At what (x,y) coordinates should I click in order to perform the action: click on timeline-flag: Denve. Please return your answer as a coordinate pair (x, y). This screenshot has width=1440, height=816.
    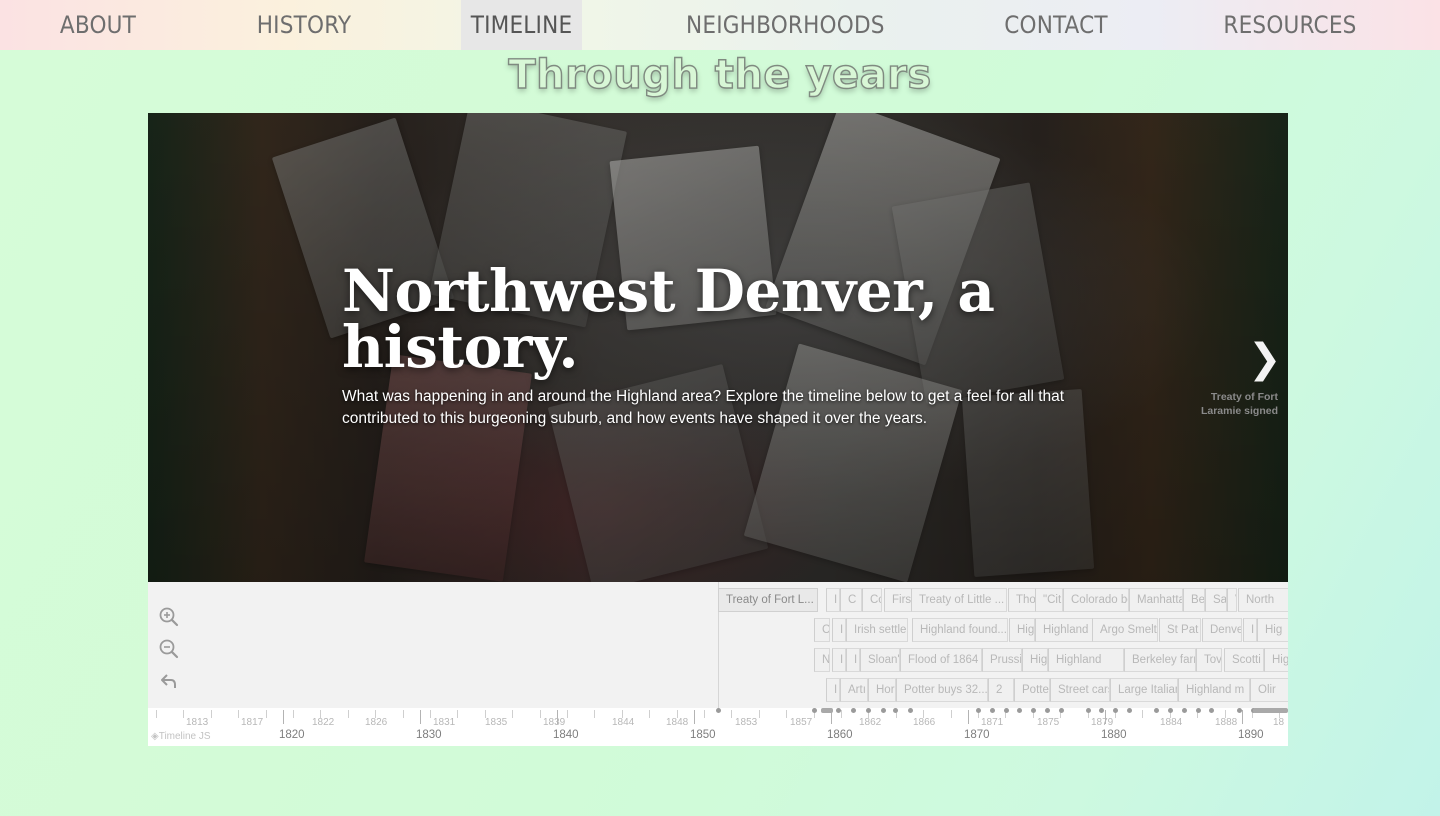
    Looking at the image, I should click on (1222, 630).